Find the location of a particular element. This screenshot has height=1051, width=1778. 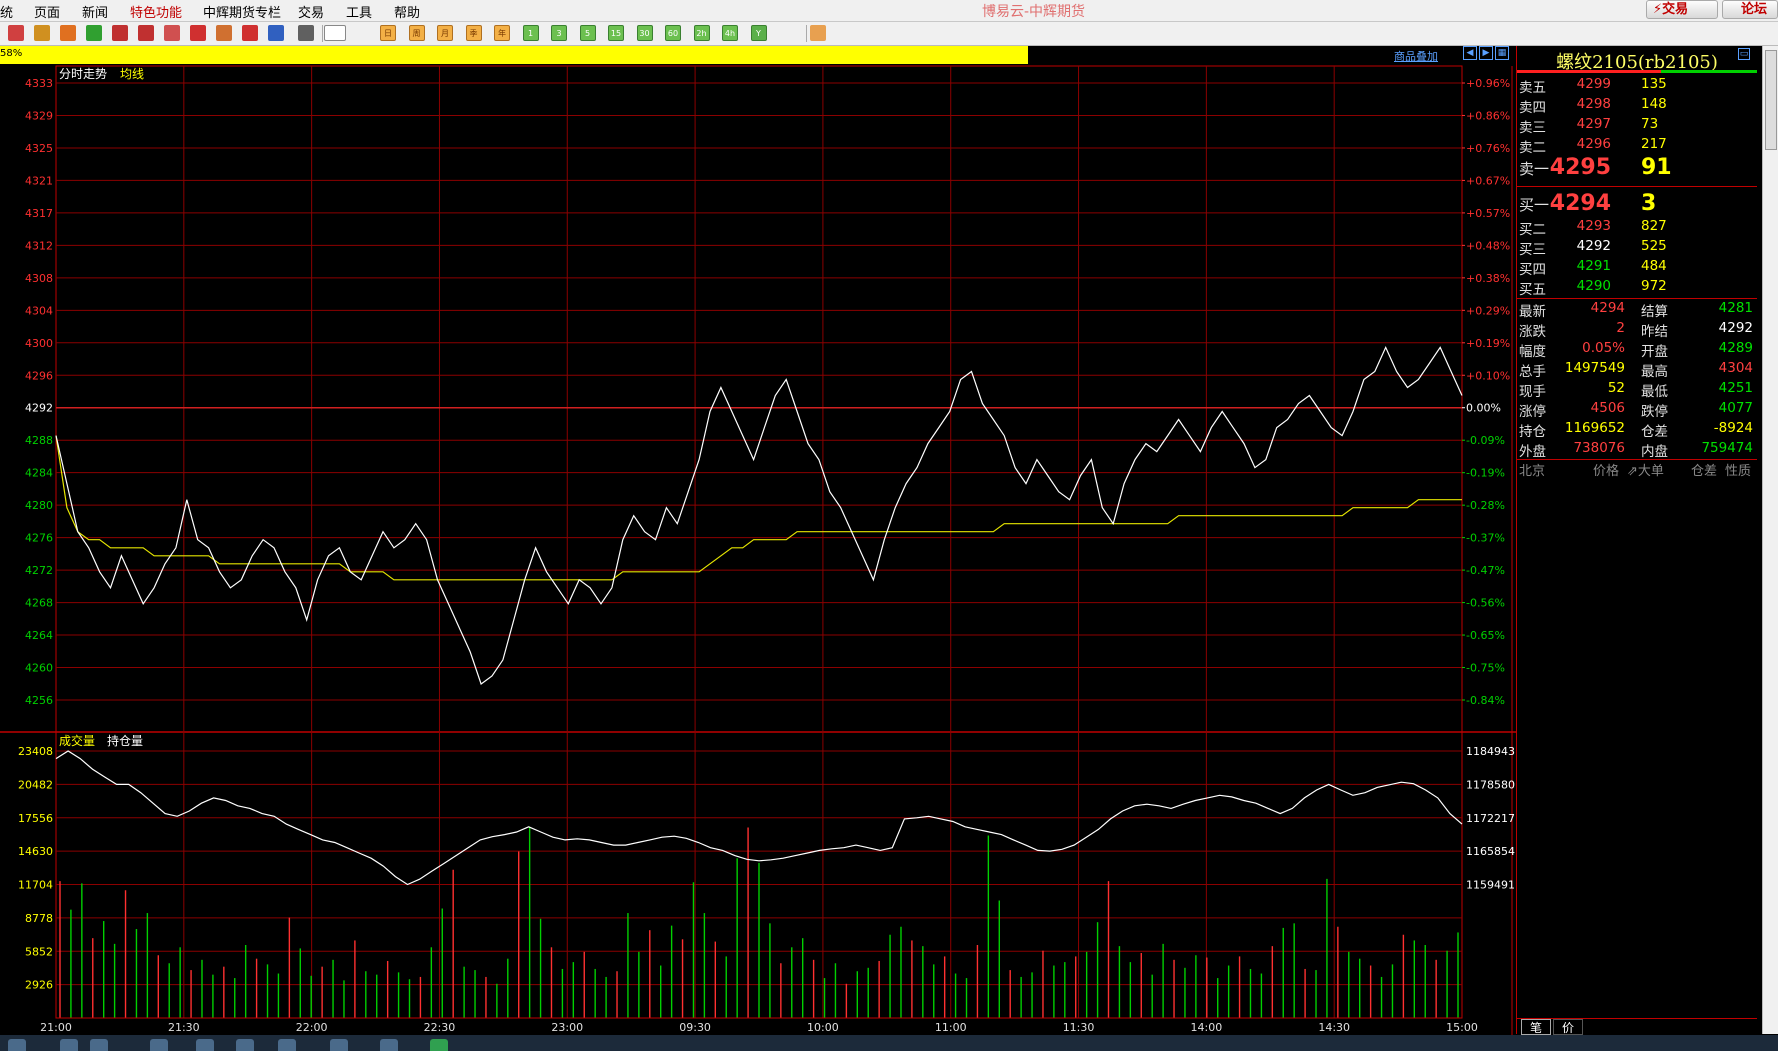

panel-toggle-icon: ▭ is located at coordinates (1744, 54).